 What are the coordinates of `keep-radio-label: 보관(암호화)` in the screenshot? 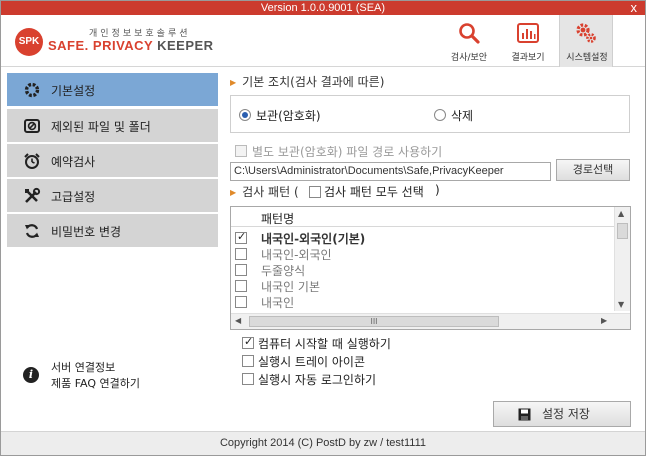 It's located at (288, 115).